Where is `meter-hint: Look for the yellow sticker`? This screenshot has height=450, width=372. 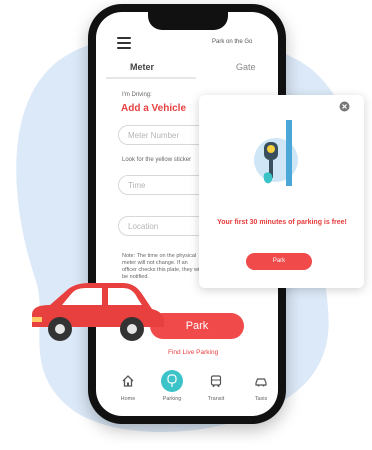
meter-hint: Look for the yellow sticker is located at coordinates (157, 160).